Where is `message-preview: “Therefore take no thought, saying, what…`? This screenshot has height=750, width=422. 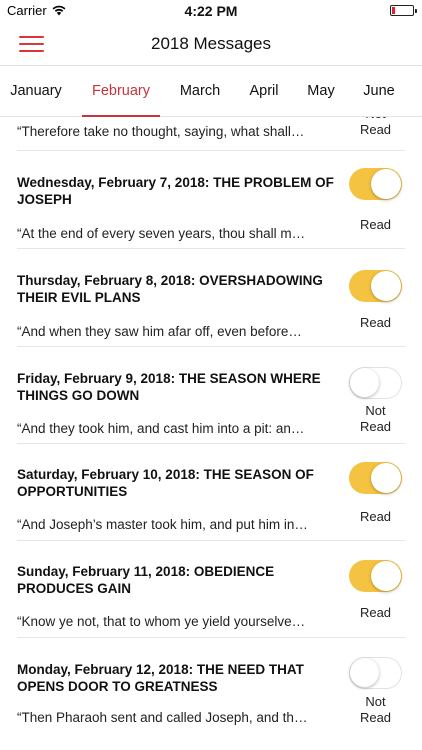
message-preview: “Therefore take no thought, saying, what… is located at coordinates (161, 131).